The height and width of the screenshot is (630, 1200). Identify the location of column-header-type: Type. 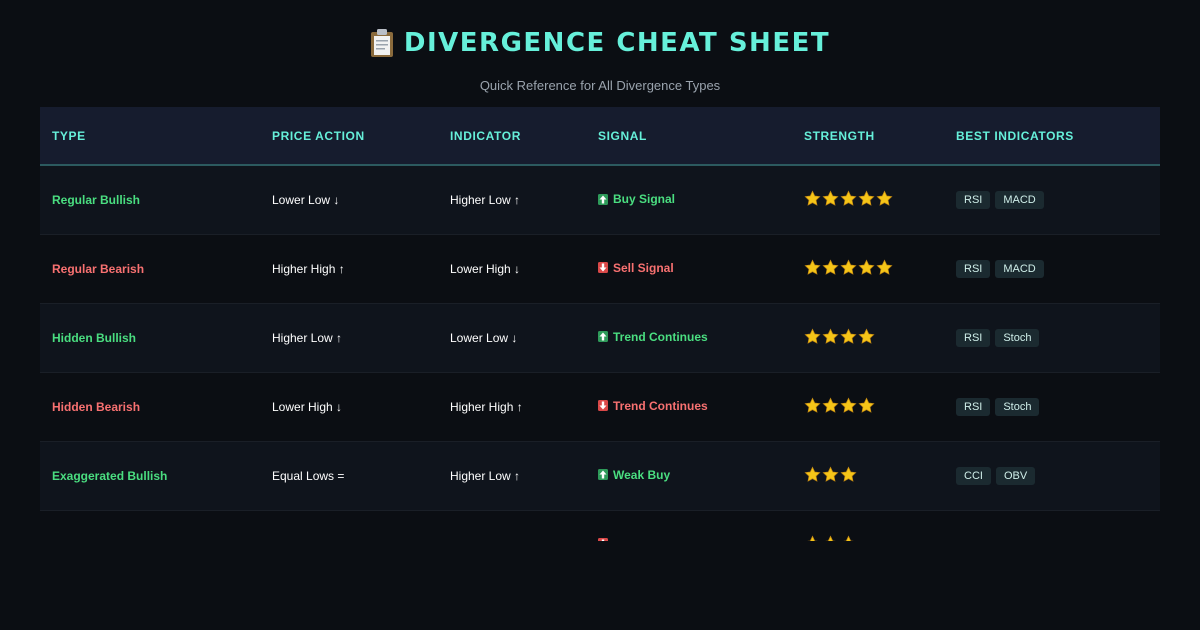
(69, 135).